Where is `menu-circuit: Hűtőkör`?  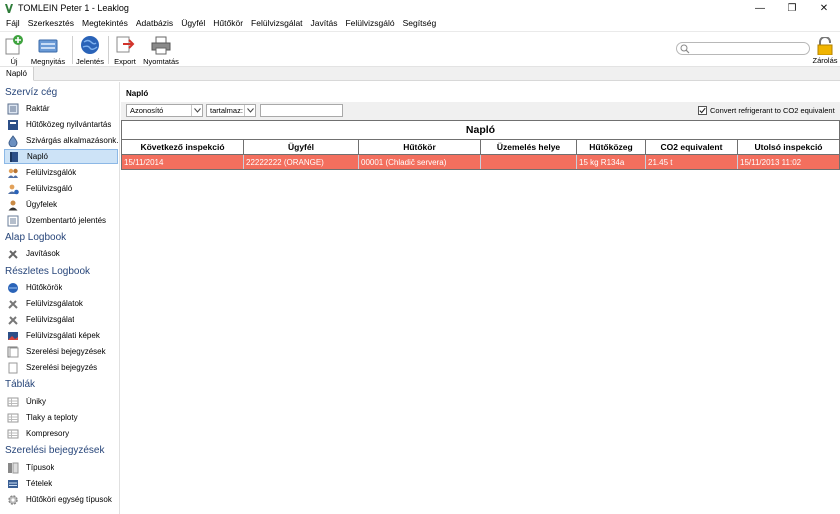 menu-circuit: Hűtőkör is located at coordinates (228, 23).